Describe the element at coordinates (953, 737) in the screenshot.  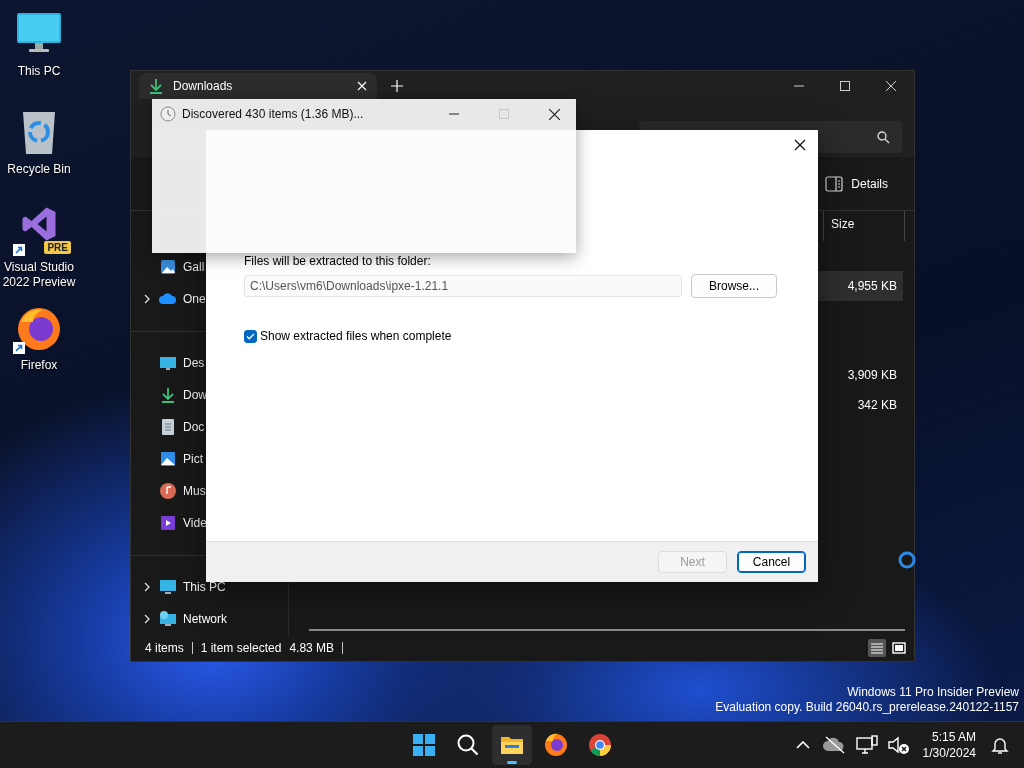
I see `clock-time: 5:15 AM` at that location.